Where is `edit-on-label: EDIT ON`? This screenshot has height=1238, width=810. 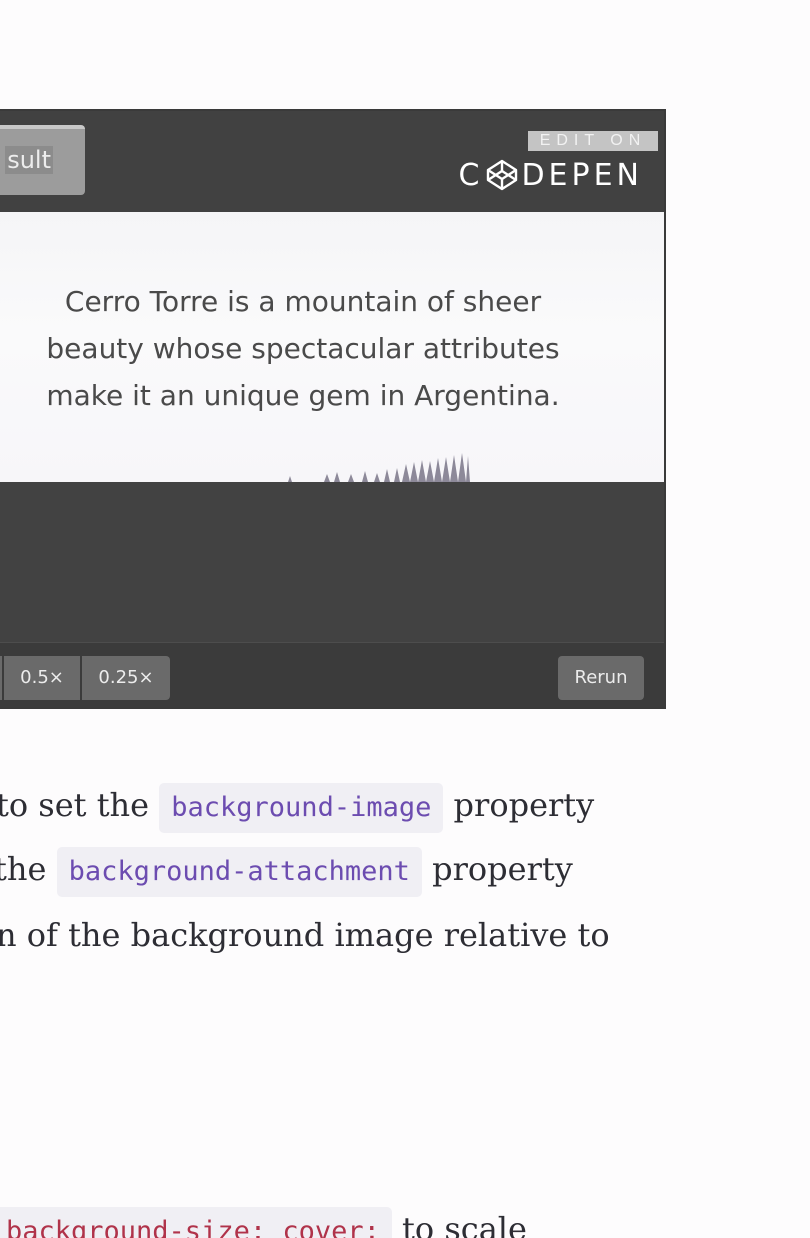 edit-on-label: EDIT ON is located at coordinates (593, 141).